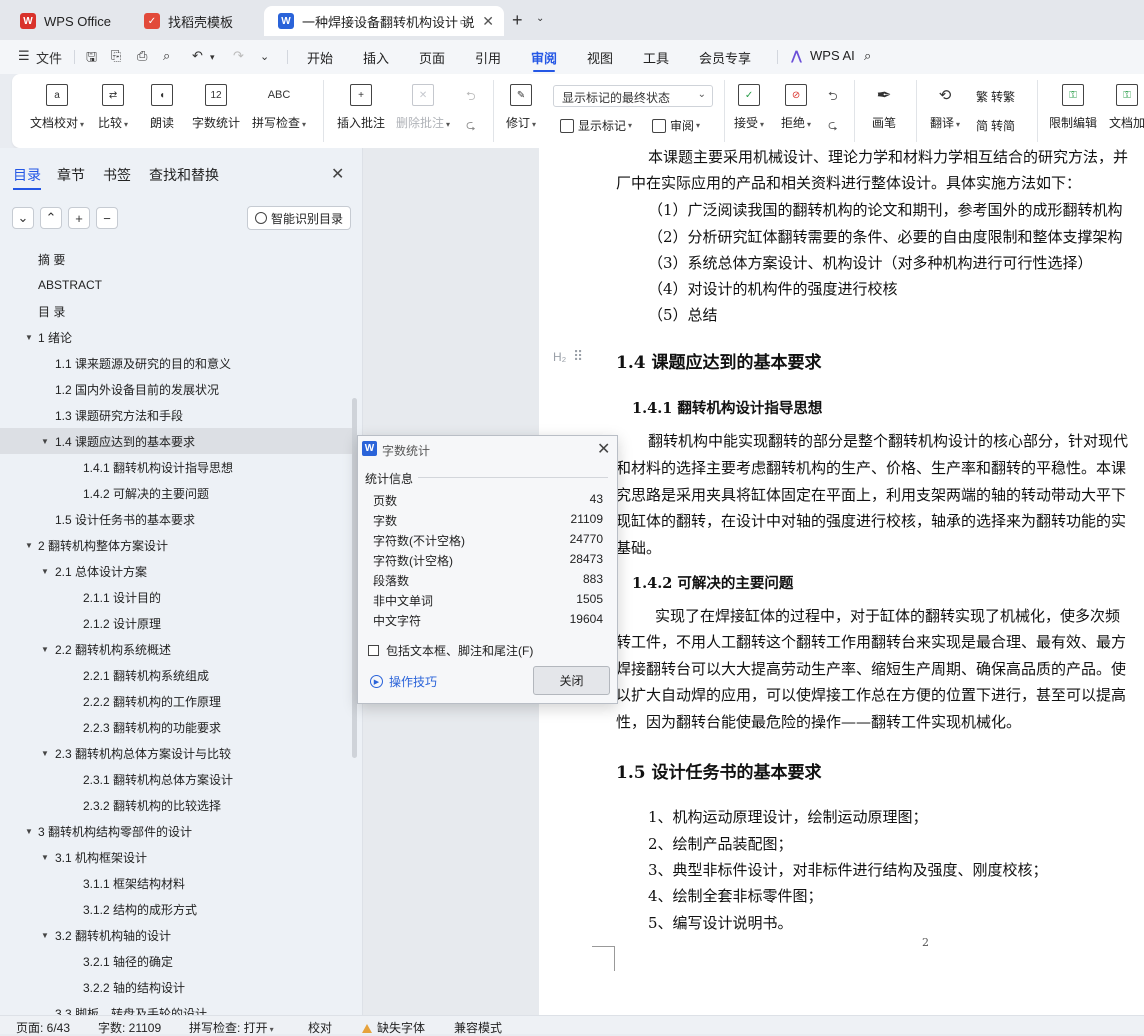  I want to click on word-count-button: 12 字数统计, so click(216, 107).